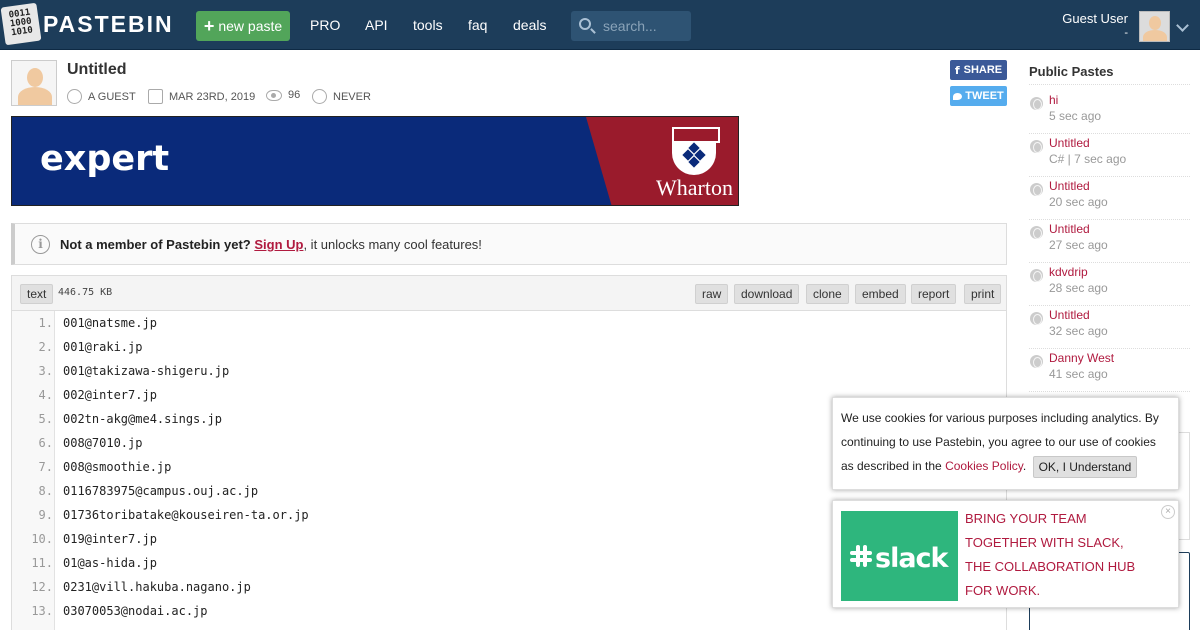 This screenshot has height=630, width=1200. Describe the element at coordinates (105, 159) in the screenshot. I see `ad-headline: expert` at that location.